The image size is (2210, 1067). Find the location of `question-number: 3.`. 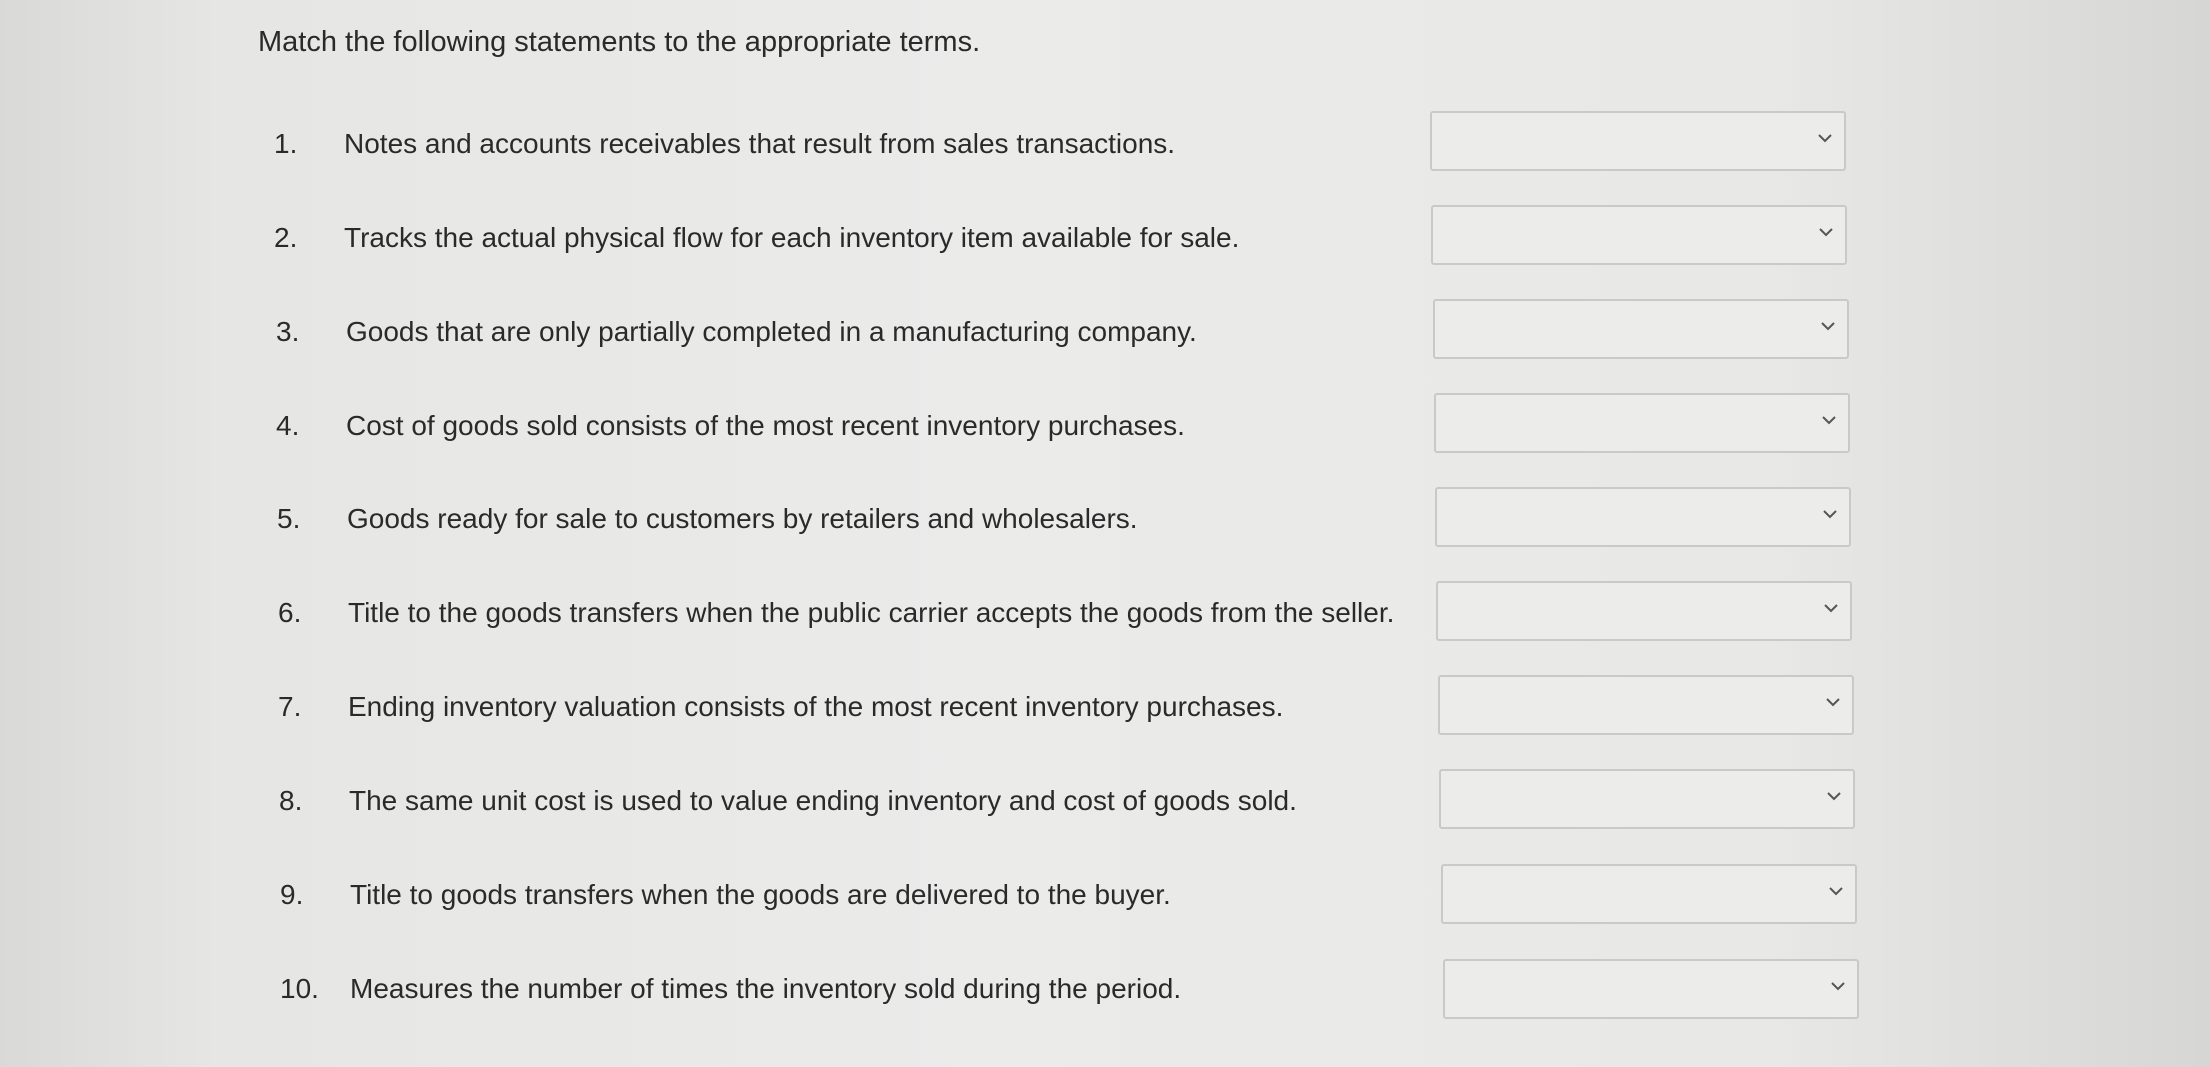

question-number: 3. is located at coordinates (288, 331).